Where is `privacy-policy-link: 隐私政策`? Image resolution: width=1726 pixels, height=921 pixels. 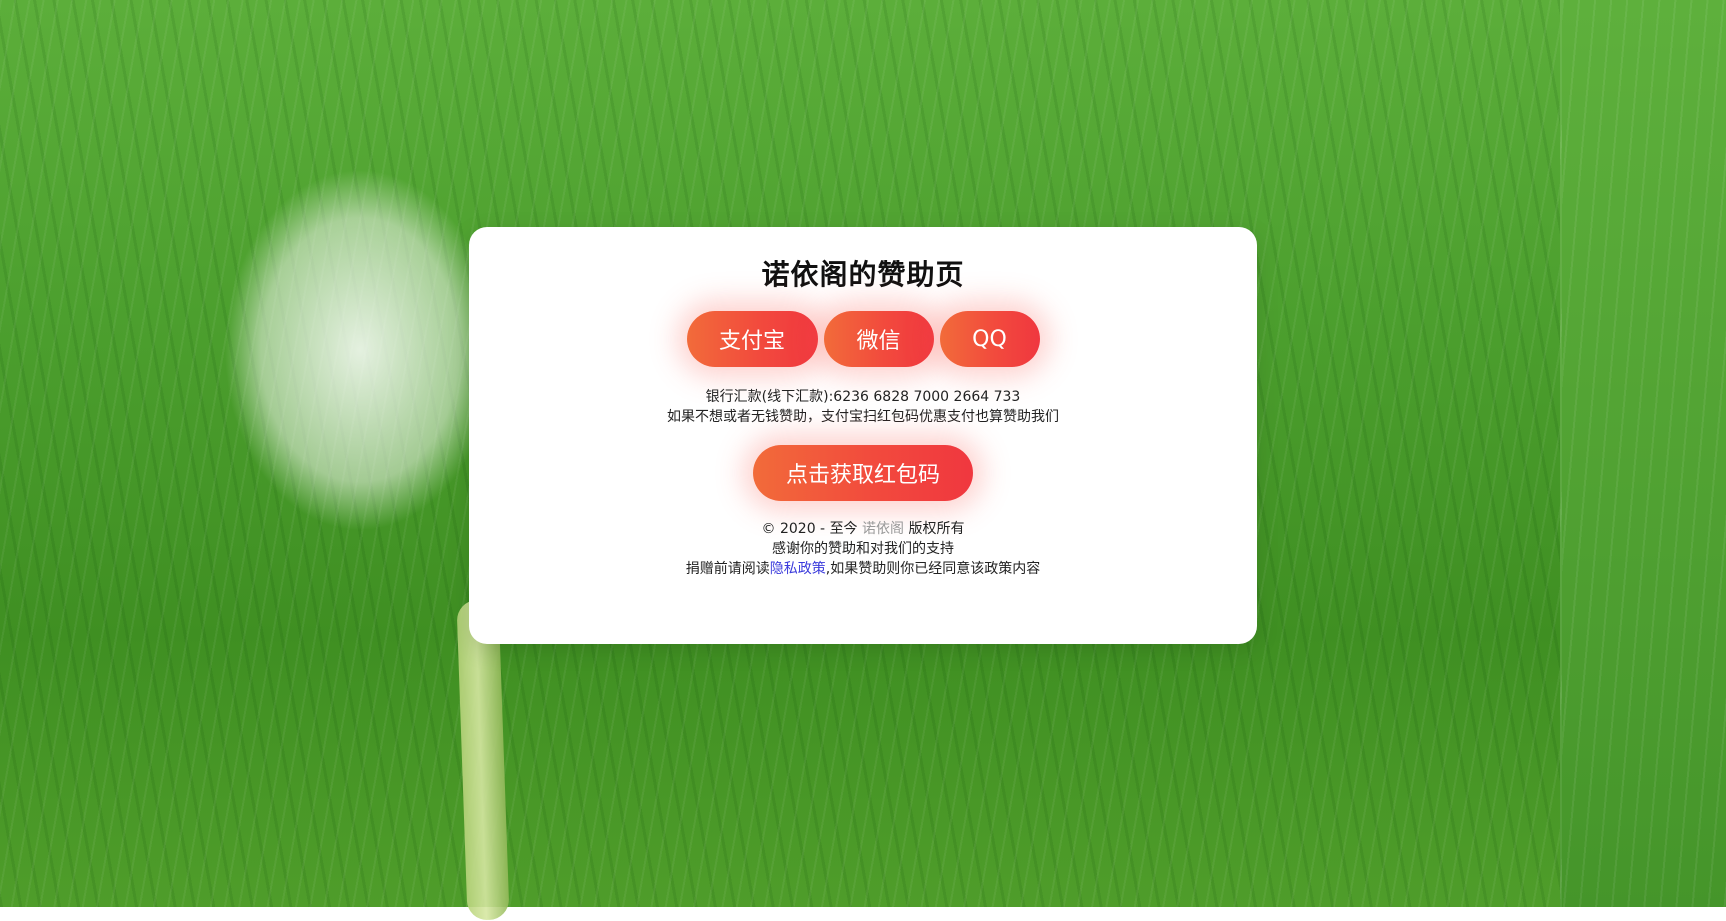
privacy-policy-link: 隐私政策 is located at coordinates (798, 569).